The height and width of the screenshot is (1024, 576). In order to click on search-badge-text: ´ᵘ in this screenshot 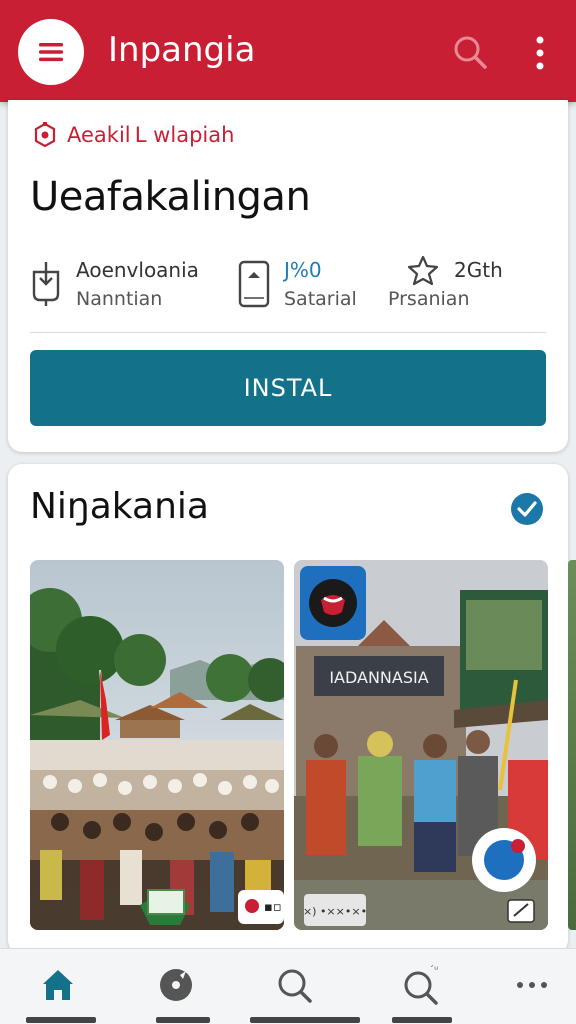, I will do `click(432, 970)`.